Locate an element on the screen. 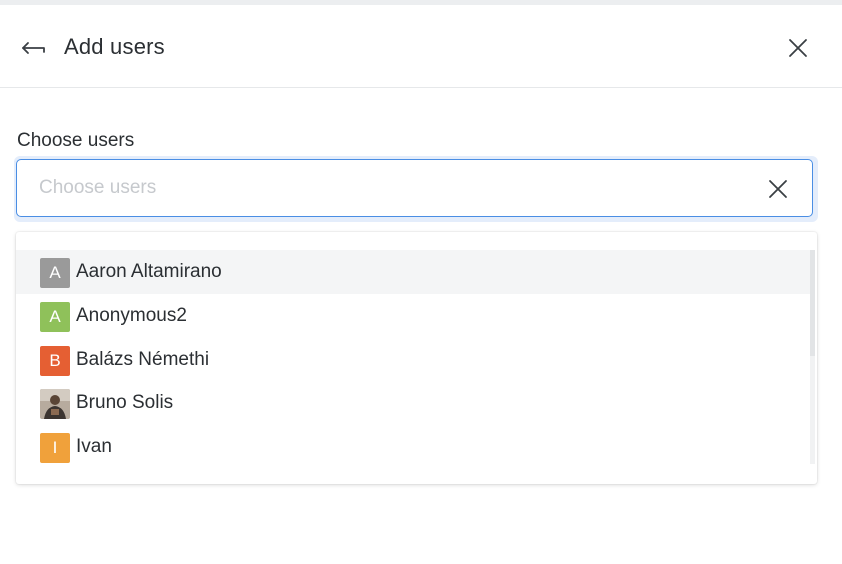 Image resolution: width=842 pixels, height=564 pixels. user-search-input is located at coordinates (389, 188).